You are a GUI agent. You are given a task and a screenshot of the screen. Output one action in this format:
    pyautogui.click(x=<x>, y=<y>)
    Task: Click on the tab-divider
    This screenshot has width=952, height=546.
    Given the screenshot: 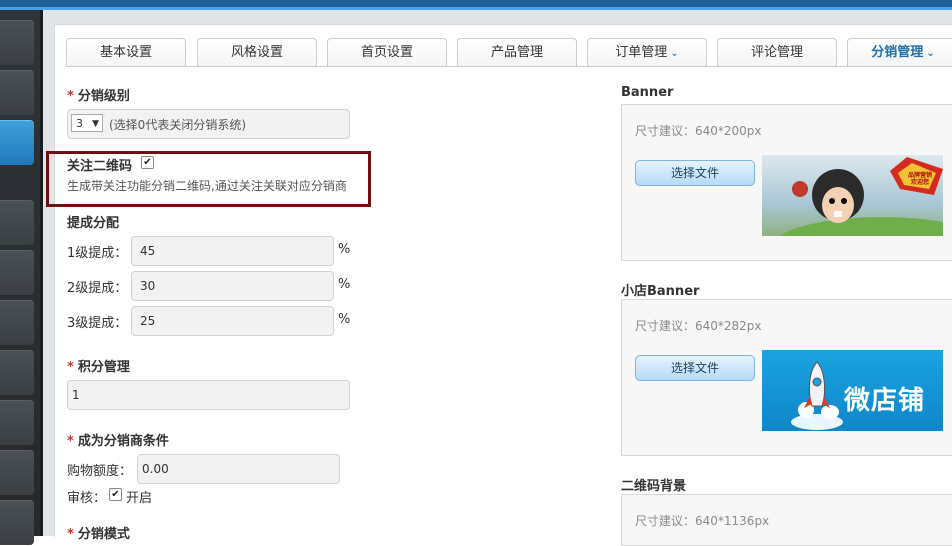 What is the action you would take?
    pyautogui.click(x=509, y=66)
    